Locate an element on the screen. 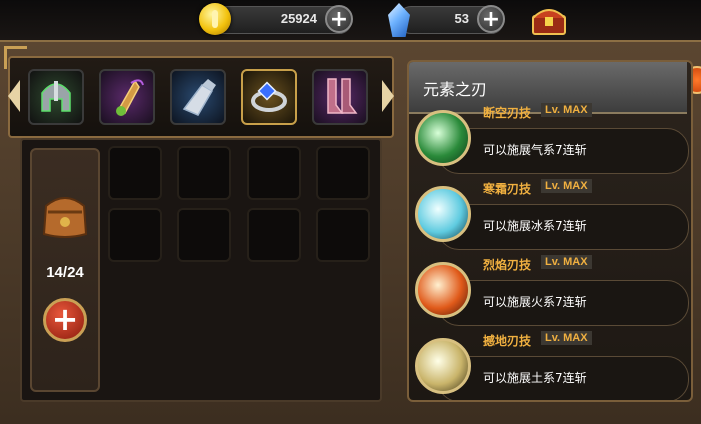 The width and height of the screenshot is (701, 424). skill-name: 断空刃技 is located at coordinates (507, 113).